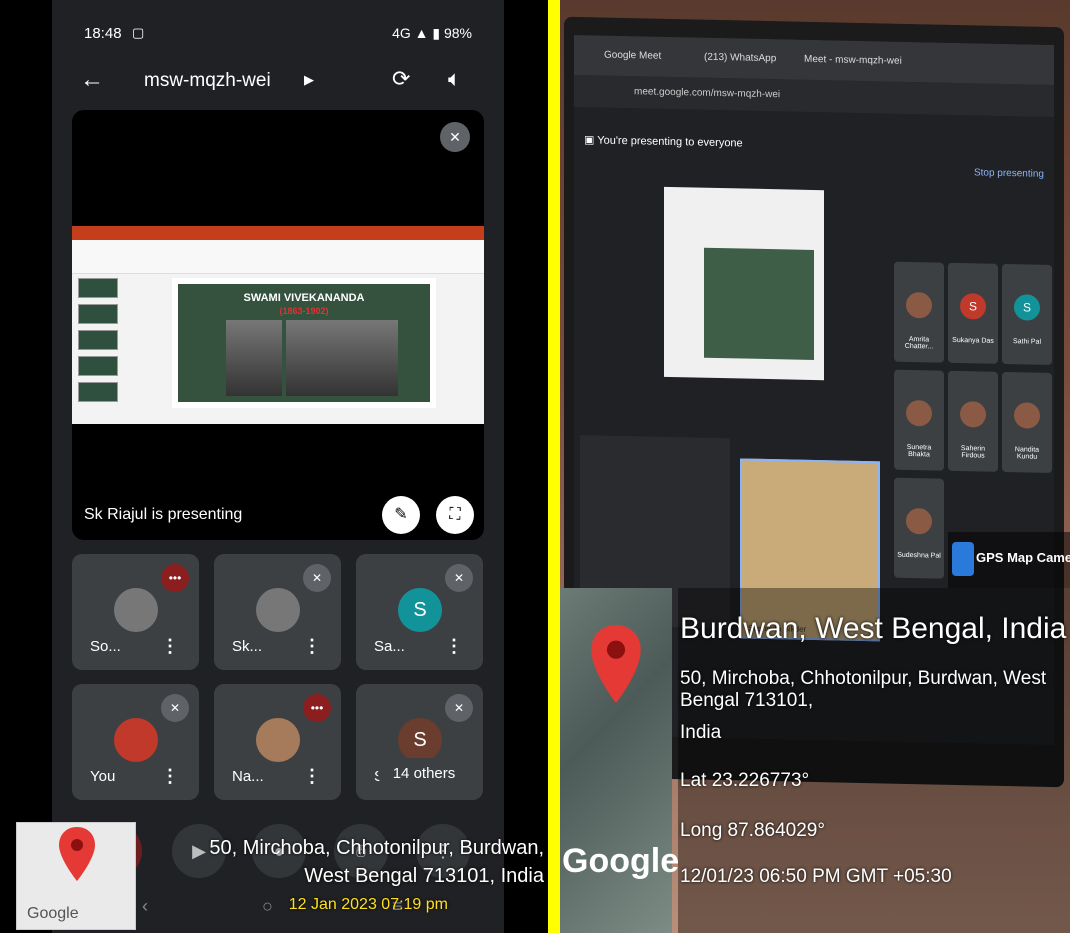 This screenshot has width=1070, height=933. What do you see at coordinates (432, 33) in the screenshot?
I see `status-indicators: 4G ▲ ▮ 98%` at bounding box center [432, 33].